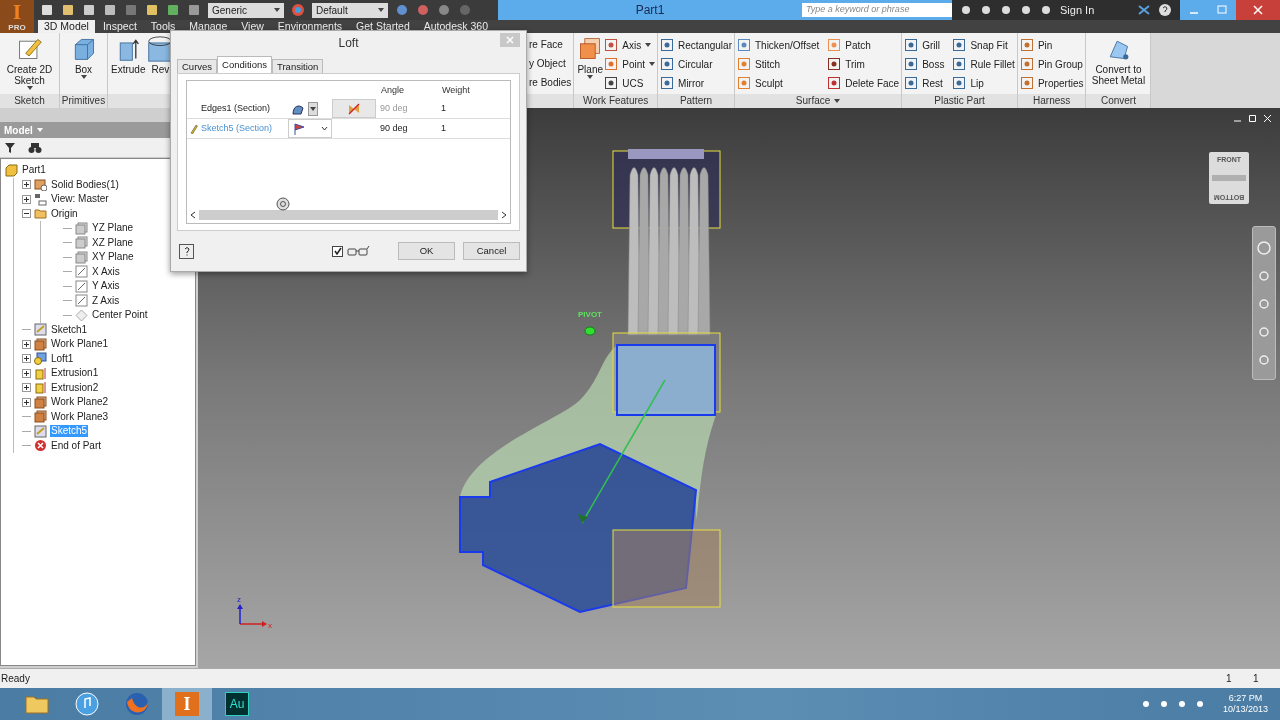 This screenshot has width=1280, height=720. I want to click on doc-close-icon, so click(1267, 118).